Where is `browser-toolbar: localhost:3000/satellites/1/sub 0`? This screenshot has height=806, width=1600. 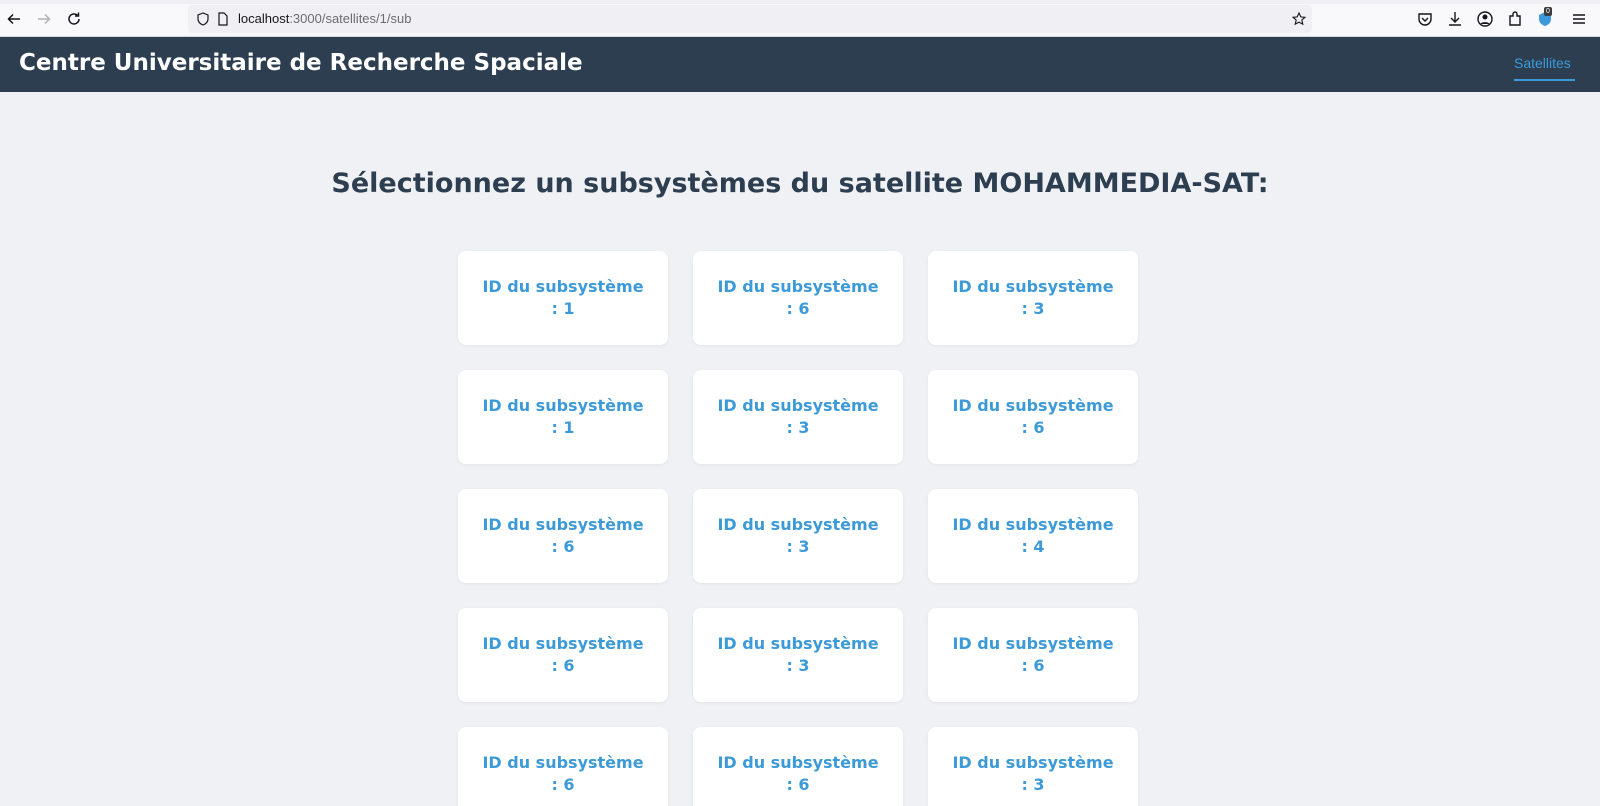
browser-toolbar: localhost:3000/satellites/1/sub 0 is located at coordinates (800, 18).